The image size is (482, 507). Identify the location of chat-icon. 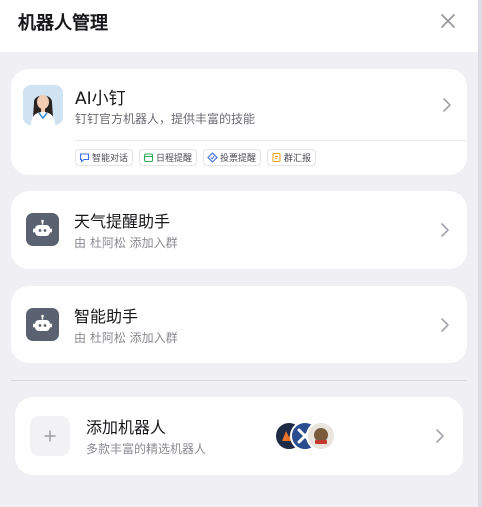
(84, 158).